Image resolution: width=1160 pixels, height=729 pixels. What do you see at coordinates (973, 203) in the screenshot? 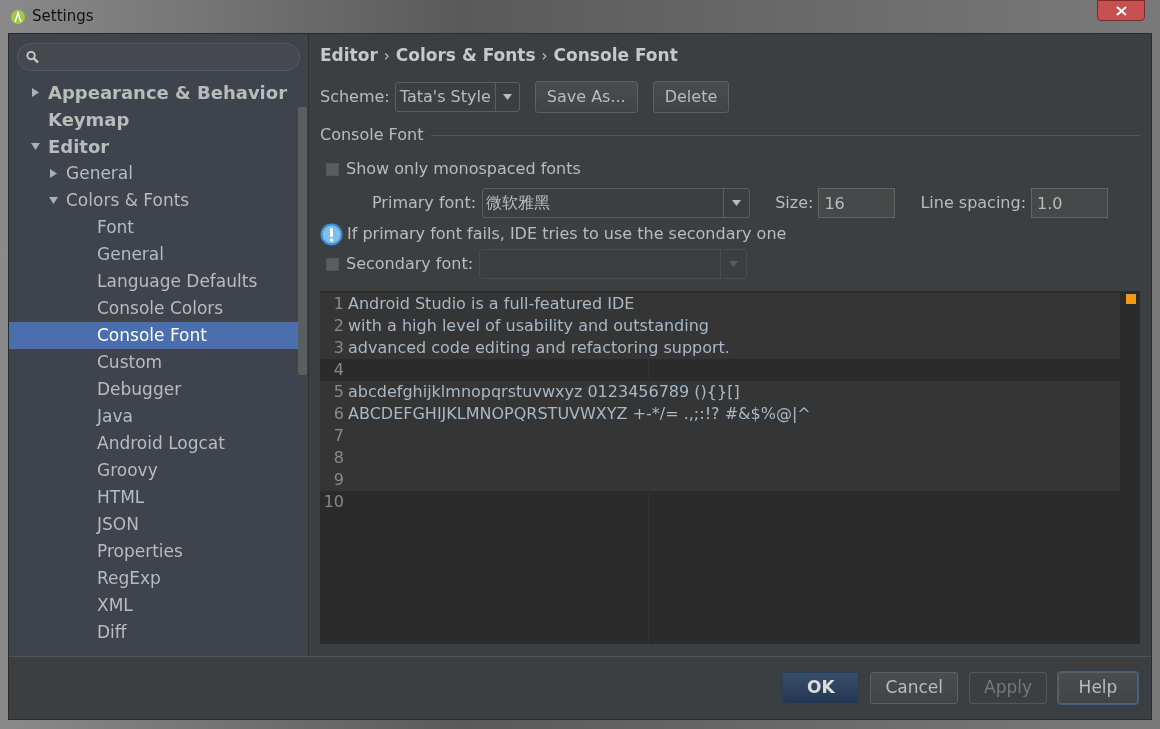
I see `line-spacing-label: Line spacing:` at bounding box center [973, 203].